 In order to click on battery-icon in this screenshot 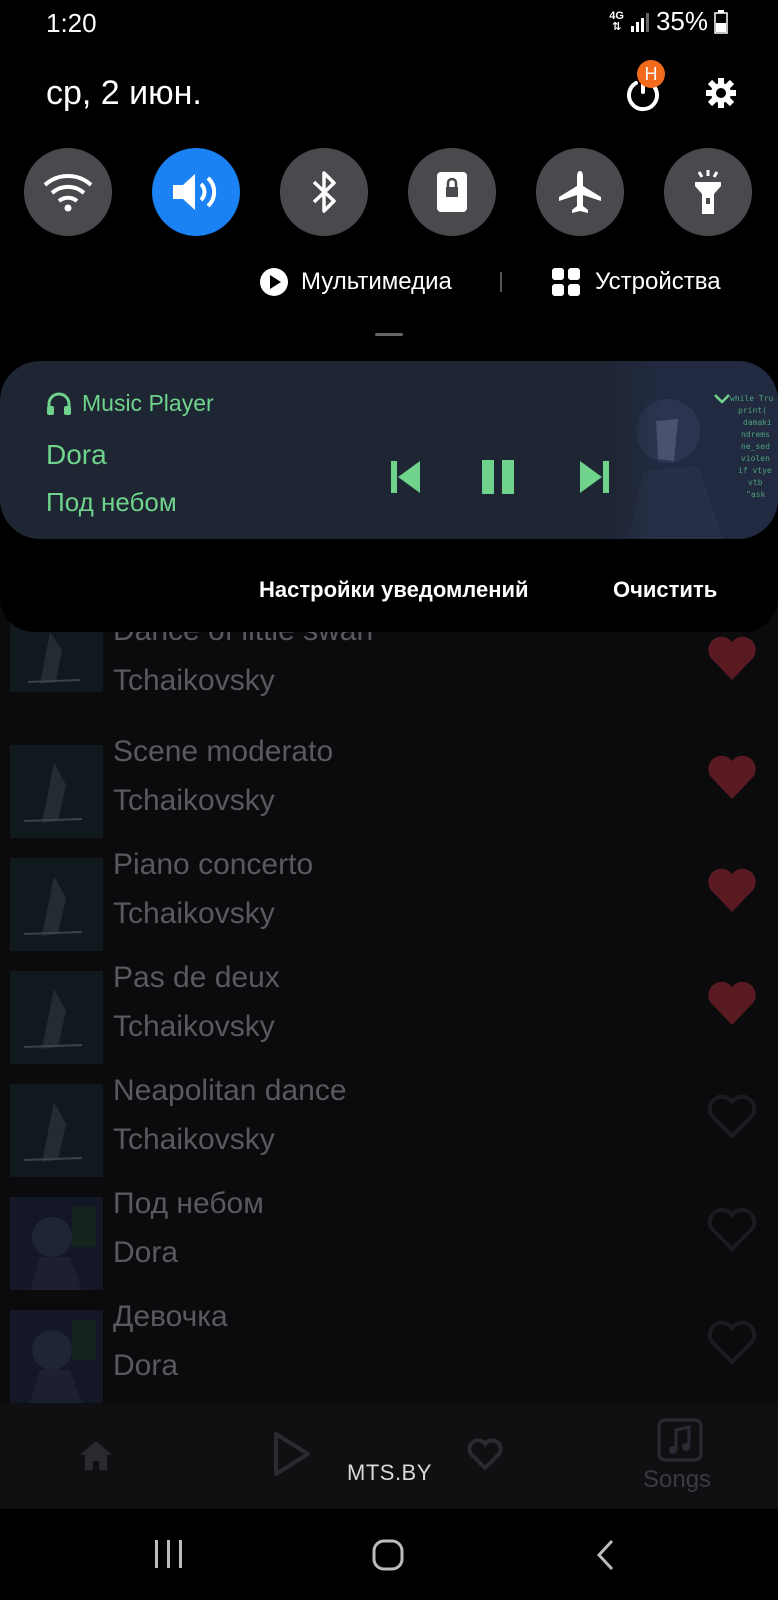, I will do `click(721, 21)`.